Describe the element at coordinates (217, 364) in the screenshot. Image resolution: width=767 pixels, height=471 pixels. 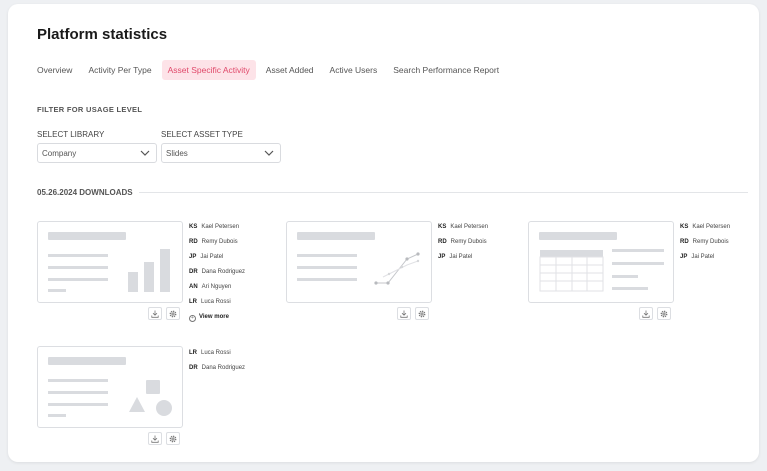
I see `asset-4-user-list: LR Luca Rossi DR Dana Rodriguez` at that location.